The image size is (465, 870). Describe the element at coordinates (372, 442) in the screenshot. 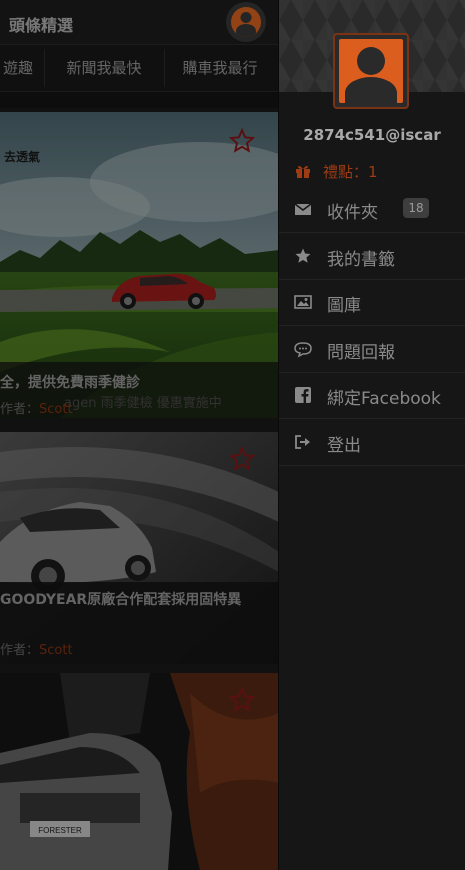

I see `menu-item-logout: 登出` at that location.